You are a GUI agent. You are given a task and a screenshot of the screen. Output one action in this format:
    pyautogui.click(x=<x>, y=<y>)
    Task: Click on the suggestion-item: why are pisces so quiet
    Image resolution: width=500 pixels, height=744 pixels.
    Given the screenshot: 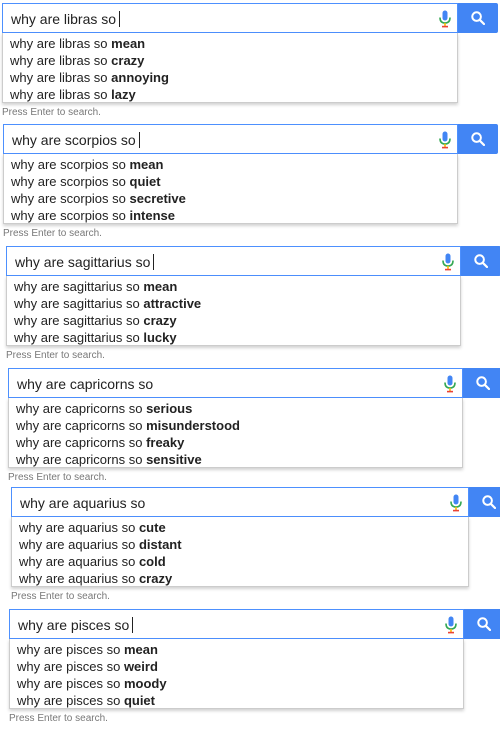 What is the action you would take?
    pyautogui.click(x=236, y=700)
    